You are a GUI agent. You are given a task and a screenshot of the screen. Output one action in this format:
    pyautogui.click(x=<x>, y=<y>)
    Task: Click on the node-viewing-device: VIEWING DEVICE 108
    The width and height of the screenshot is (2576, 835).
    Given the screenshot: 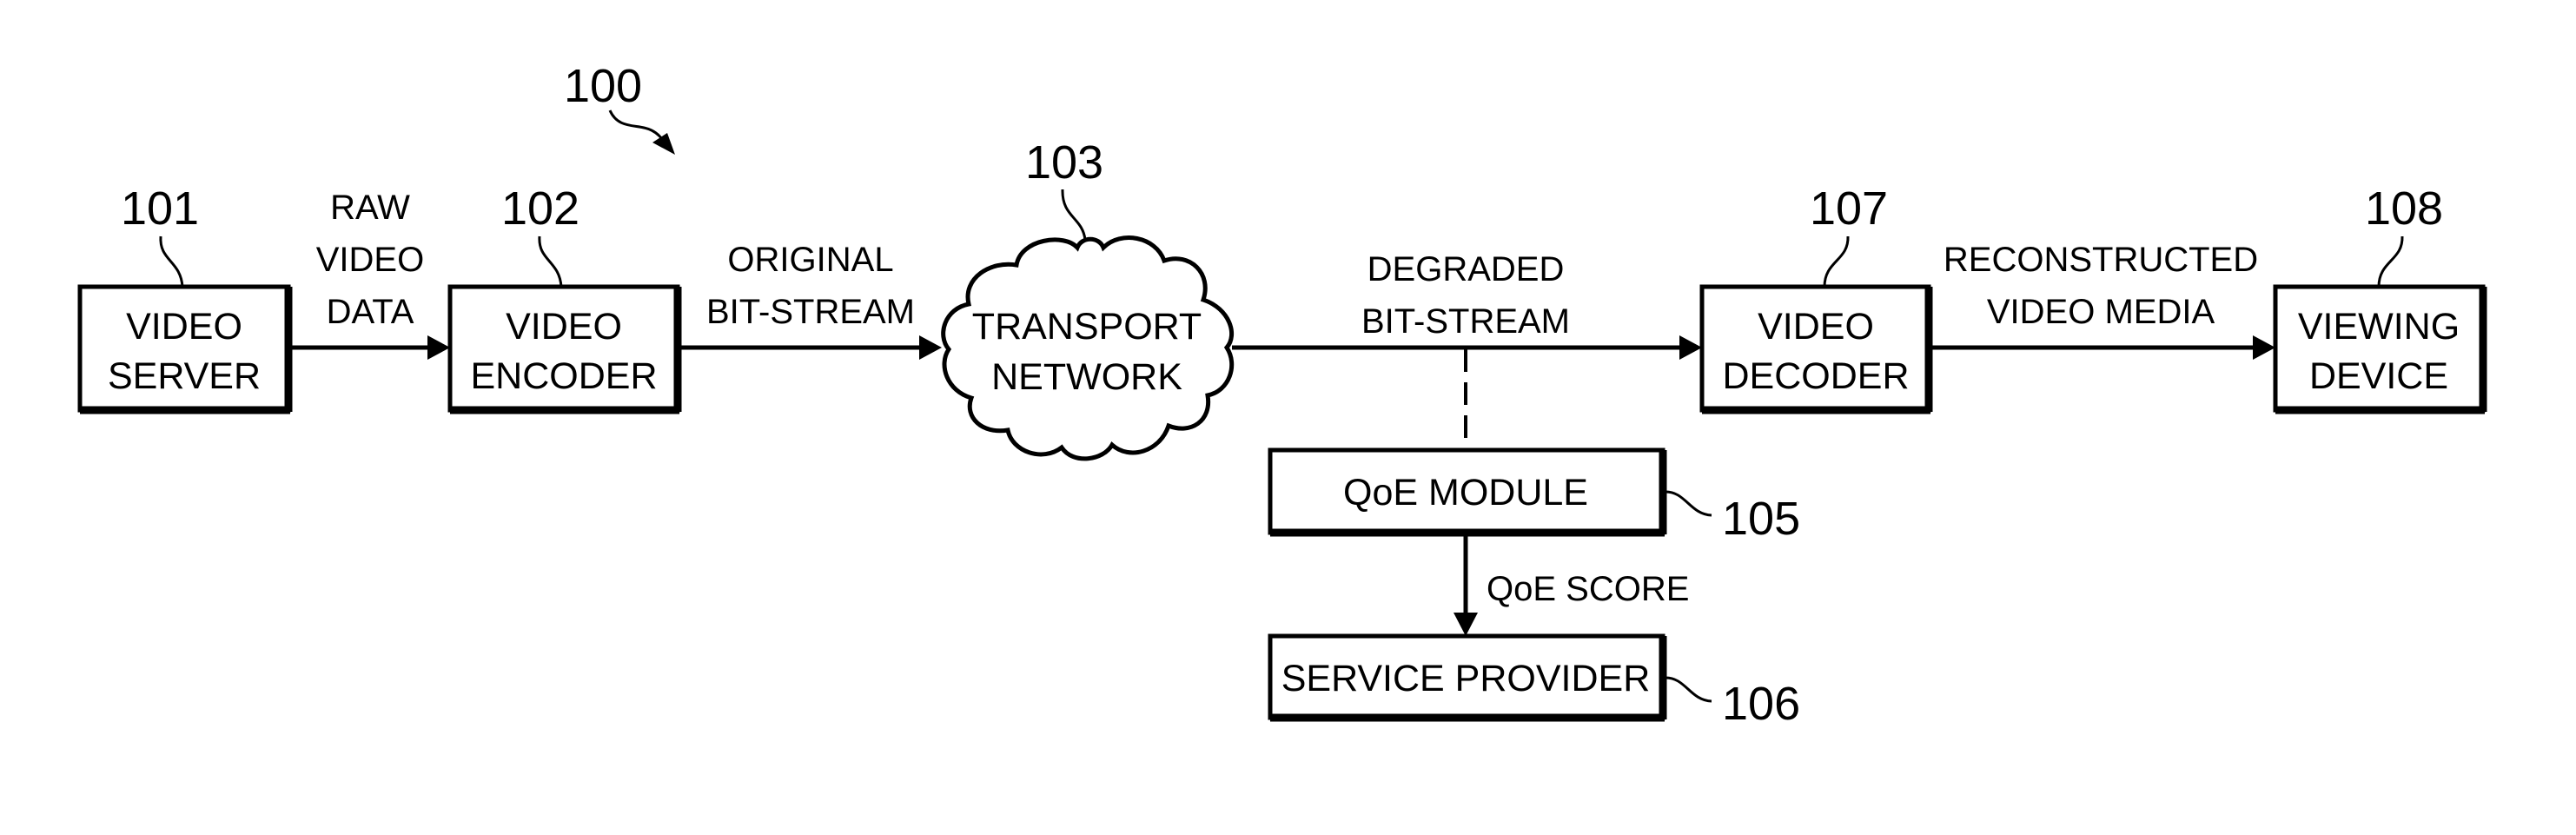 What is the action you would take?
    pyautogui.click(x=2380, y=298)
    